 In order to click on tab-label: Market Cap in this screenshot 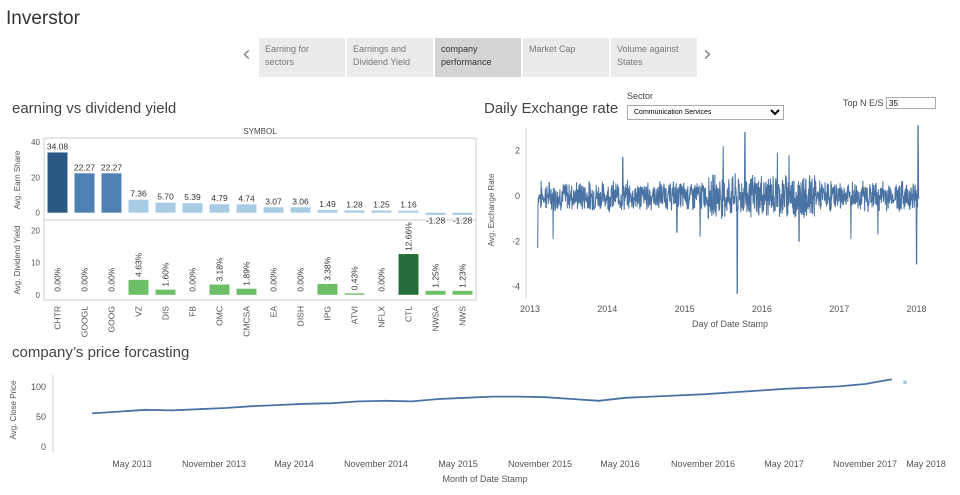, I will do `click(552, 49)`.